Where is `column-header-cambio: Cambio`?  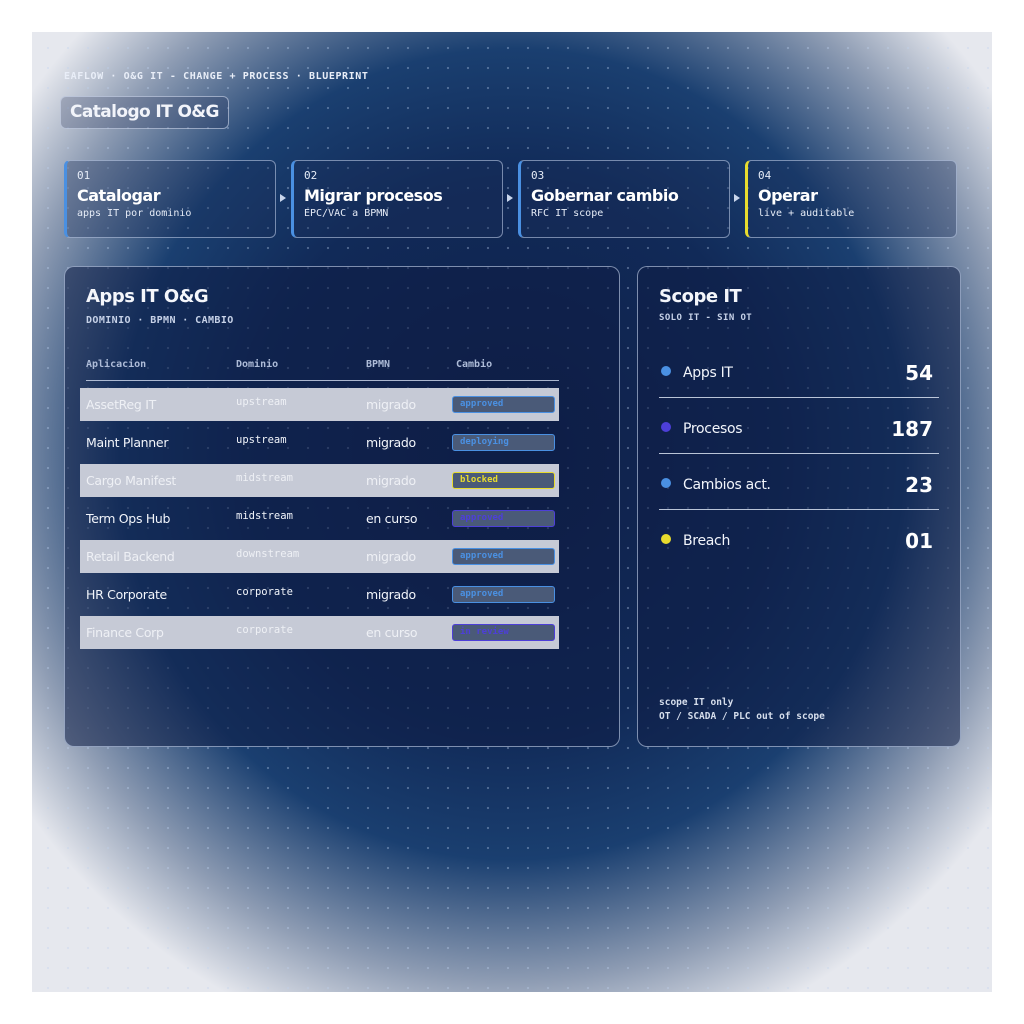 column-header-cambio: Cambio is located at coordinates (474, 364).